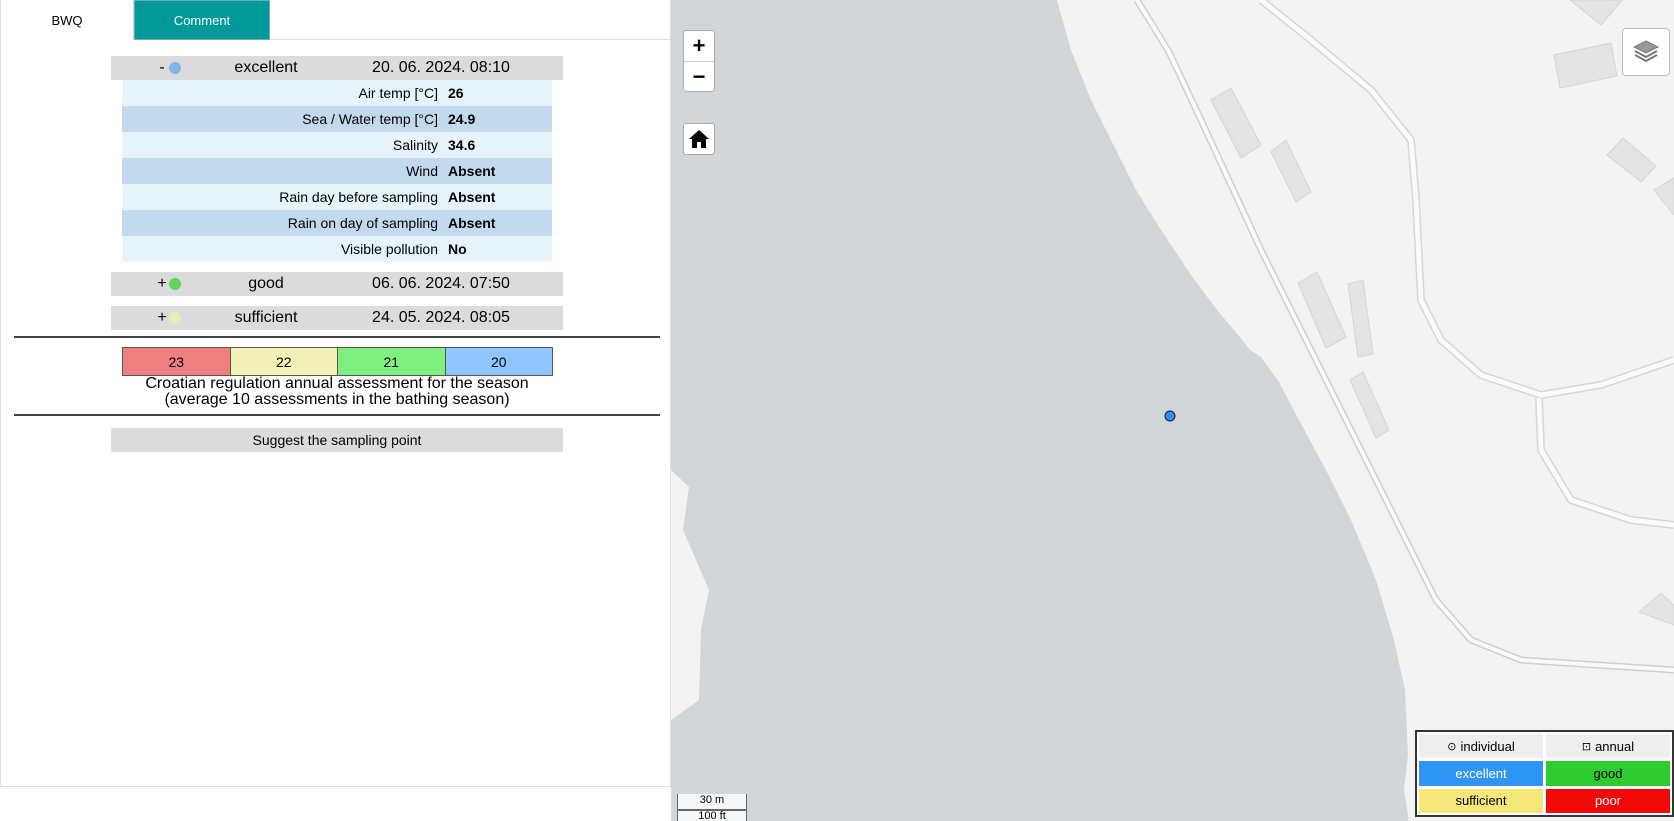 The height and width of the screenshot is (821, 1674). I want to click on sample-datetime: 06. 06. 2024. 07:50, so click(441, 283).